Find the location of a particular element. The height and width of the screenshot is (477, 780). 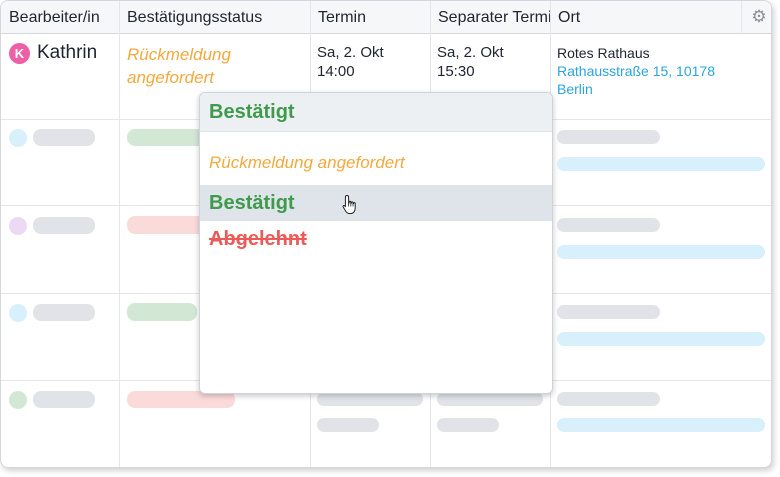

option-bestaetigt: Bestätigt is located at coordinates (376, 203).